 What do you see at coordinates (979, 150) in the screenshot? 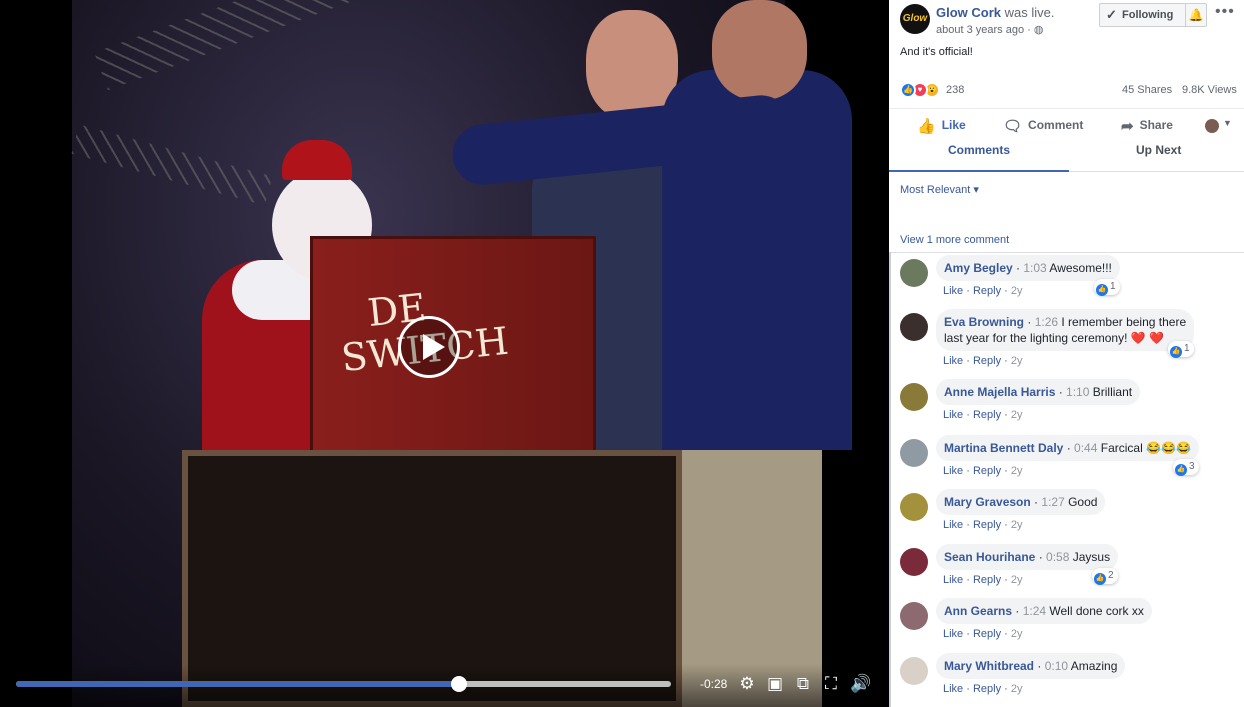
I see `tab-comments: Comments` at bounding box center [979, 150].